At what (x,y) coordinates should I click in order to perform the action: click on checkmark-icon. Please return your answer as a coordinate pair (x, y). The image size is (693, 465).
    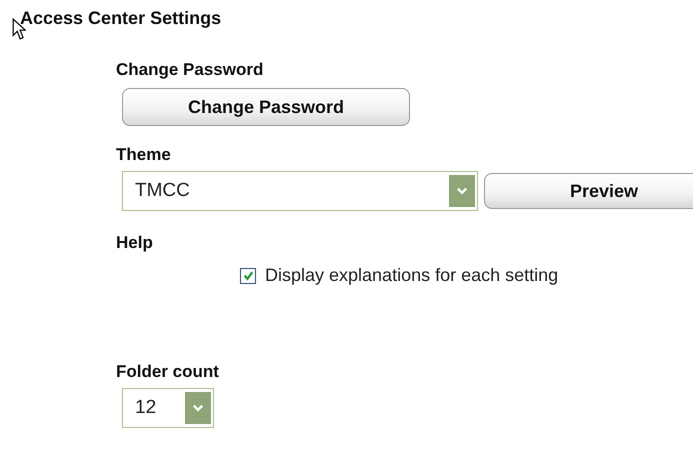
    Looking at the image, I should click on (248, 275).